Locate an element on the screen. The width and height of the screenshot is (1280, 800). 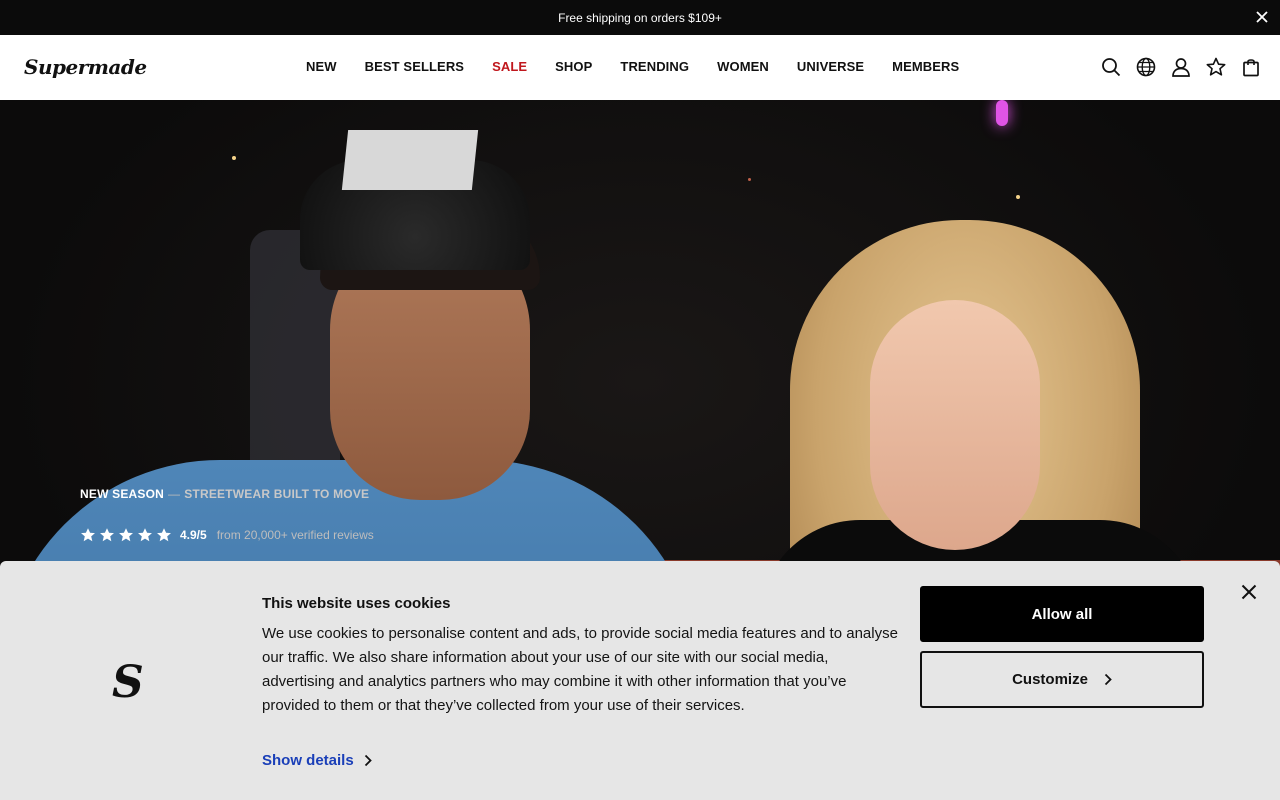
cookie-title: This website uses cookies is located at coordinates (356, 603).